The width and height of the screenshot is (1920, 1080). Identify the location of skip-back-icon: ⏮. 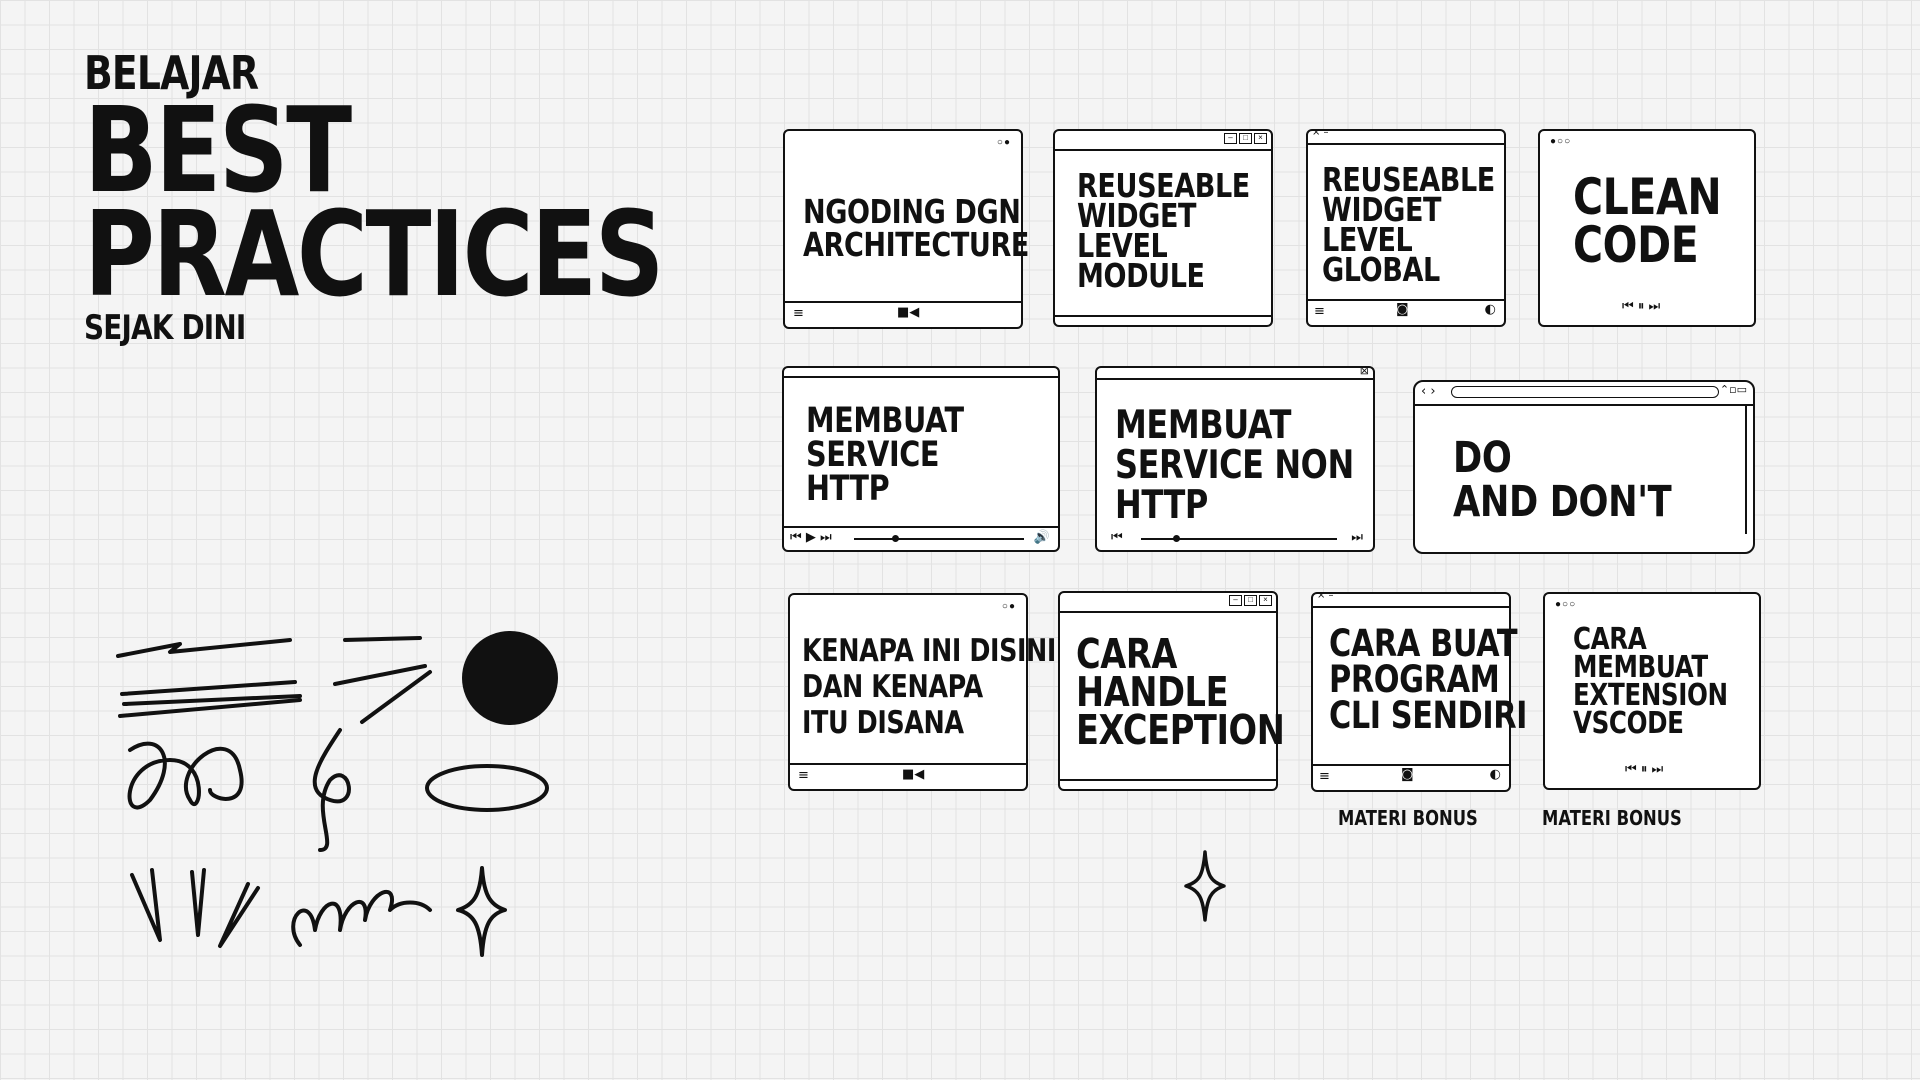
(1117, 537).